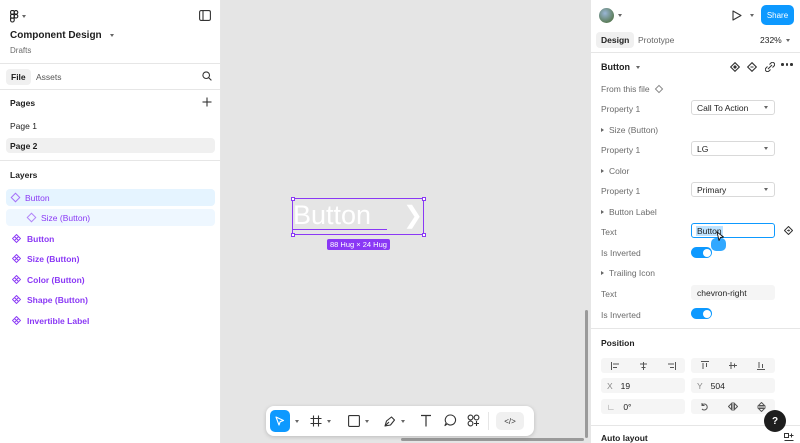 This screenshot has width=800, height=443. I want to click on is-inverted-toggle, so click(701, 252).